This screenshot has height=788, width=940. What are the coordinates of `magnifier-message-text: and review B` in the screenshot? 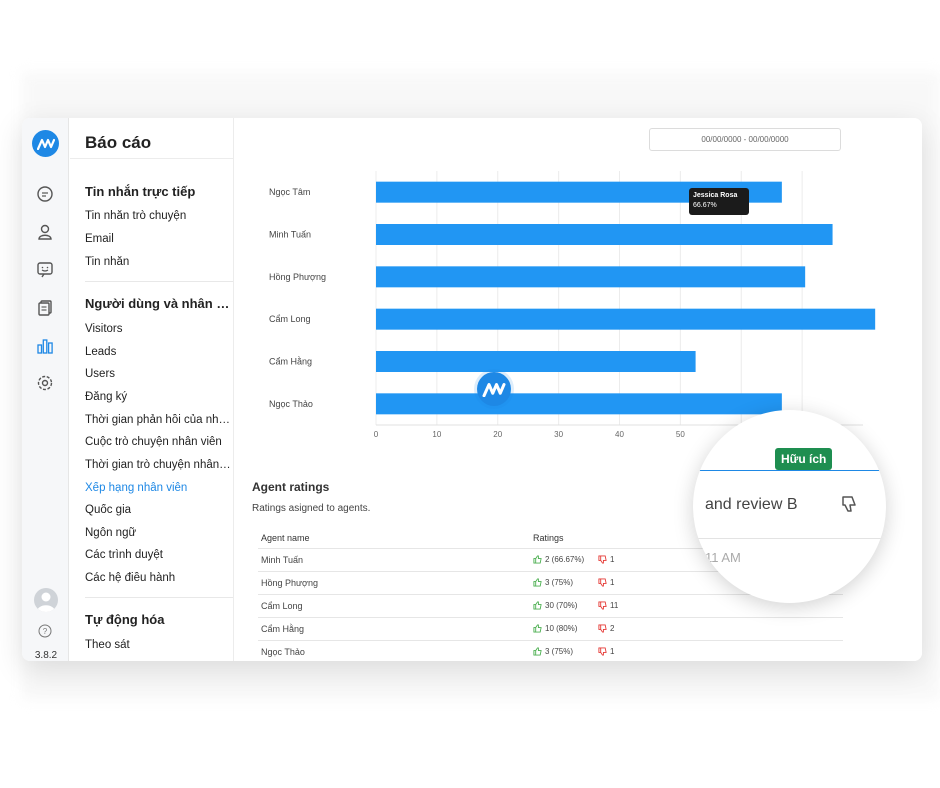 It's located at (751, 504).